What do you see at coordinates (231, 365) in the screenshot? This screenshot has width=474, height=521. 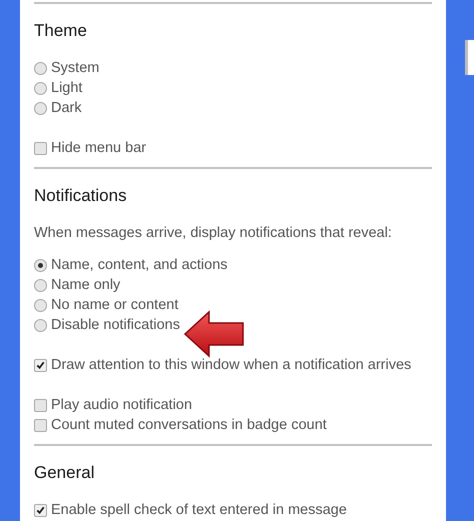 I see `checkbox-label: Draw attention to this window when a notification arrives` at bounding box center [231, 365].